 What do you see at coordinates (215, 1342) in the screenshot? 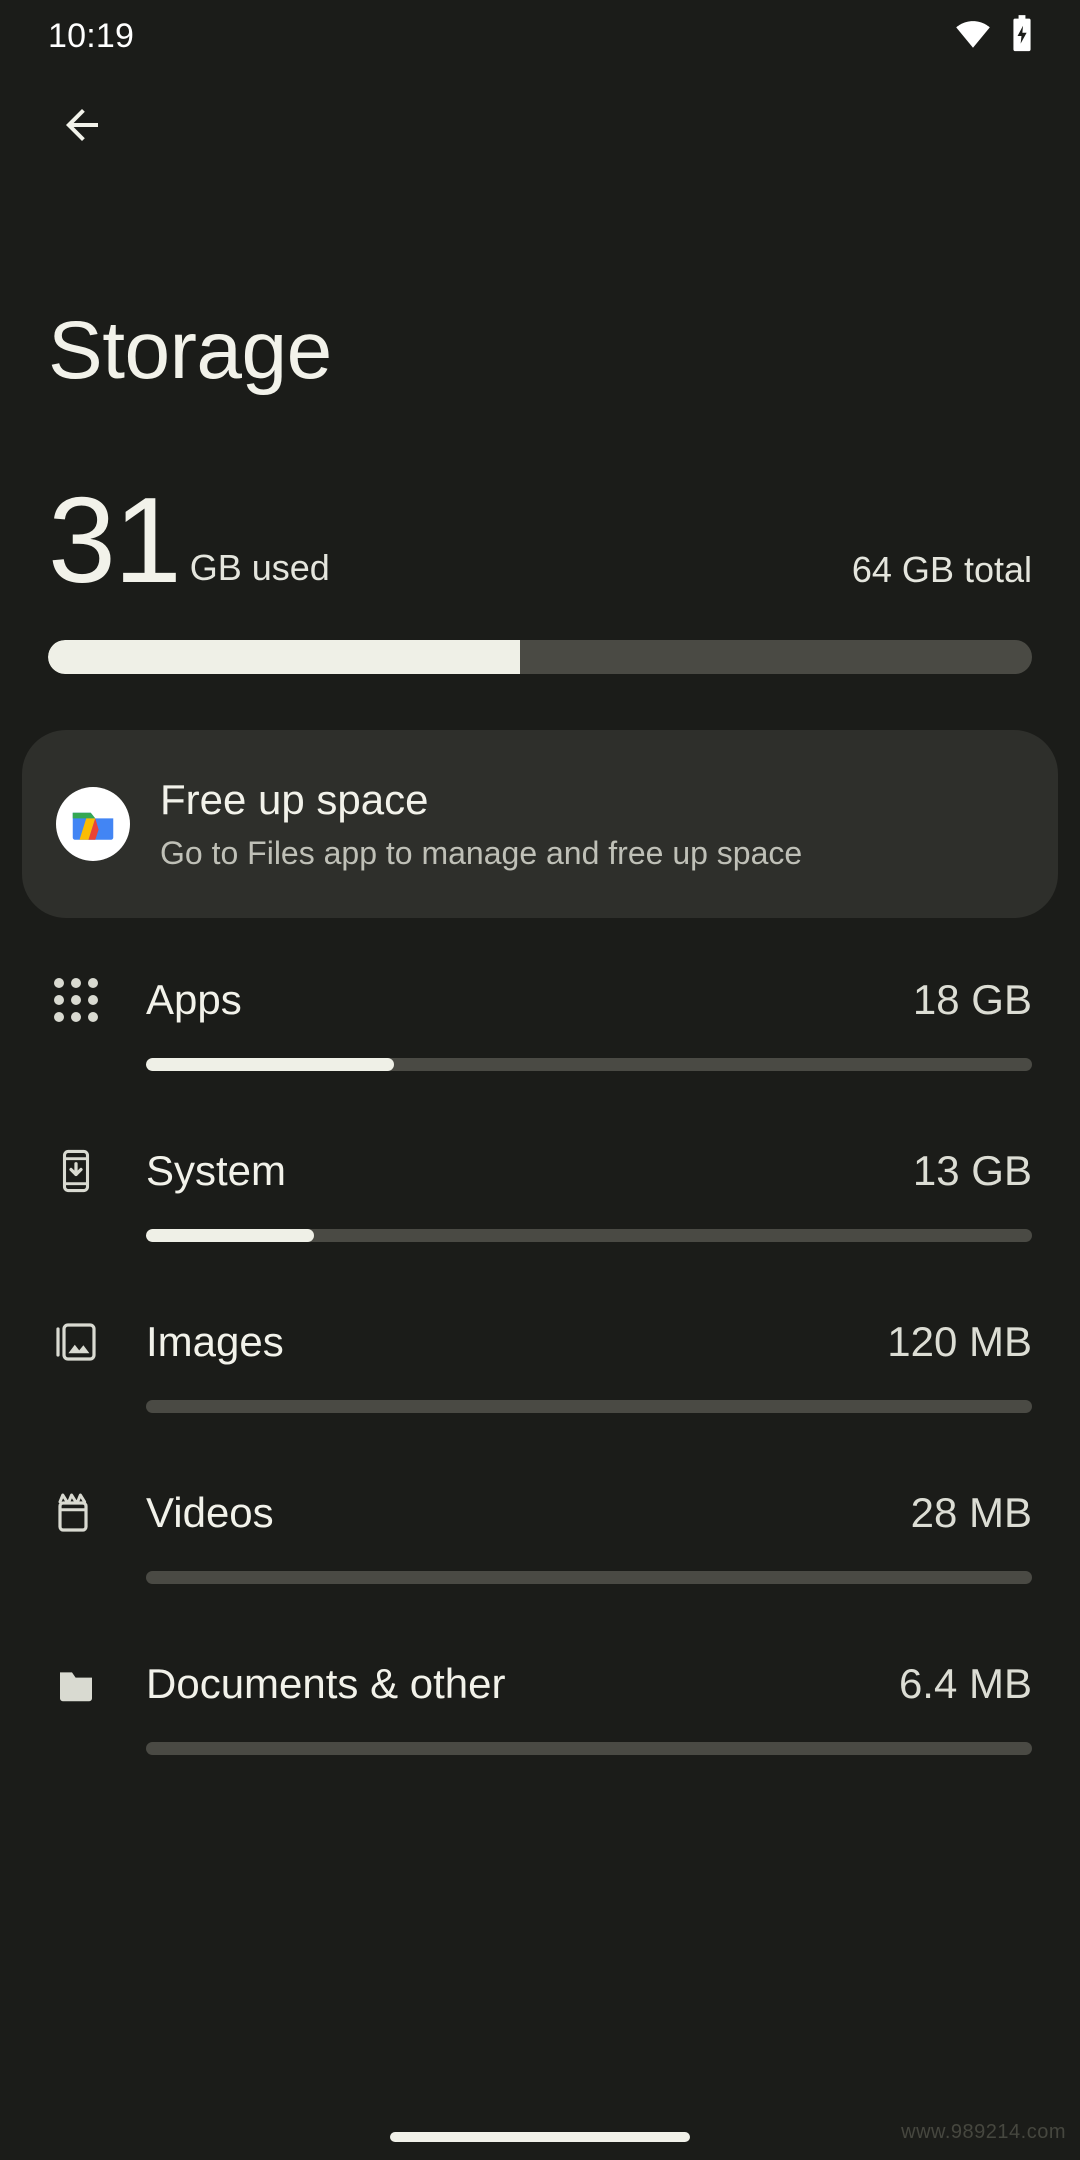
I see `category-label: Images` at bounding box center [215, 1342].